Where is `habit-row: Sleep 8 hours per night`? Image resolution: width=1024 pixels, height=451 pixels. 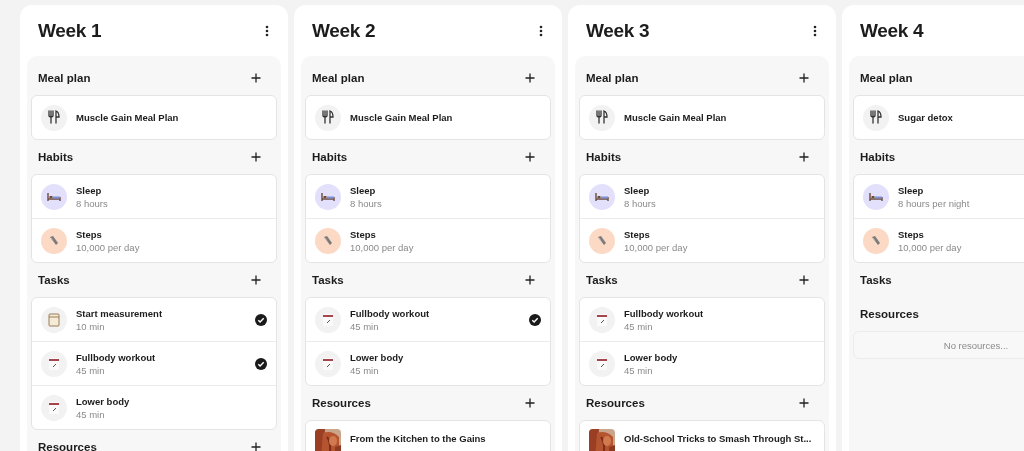 habit-row: Sleep 8 hours per night is located at coordinates (939, 196).